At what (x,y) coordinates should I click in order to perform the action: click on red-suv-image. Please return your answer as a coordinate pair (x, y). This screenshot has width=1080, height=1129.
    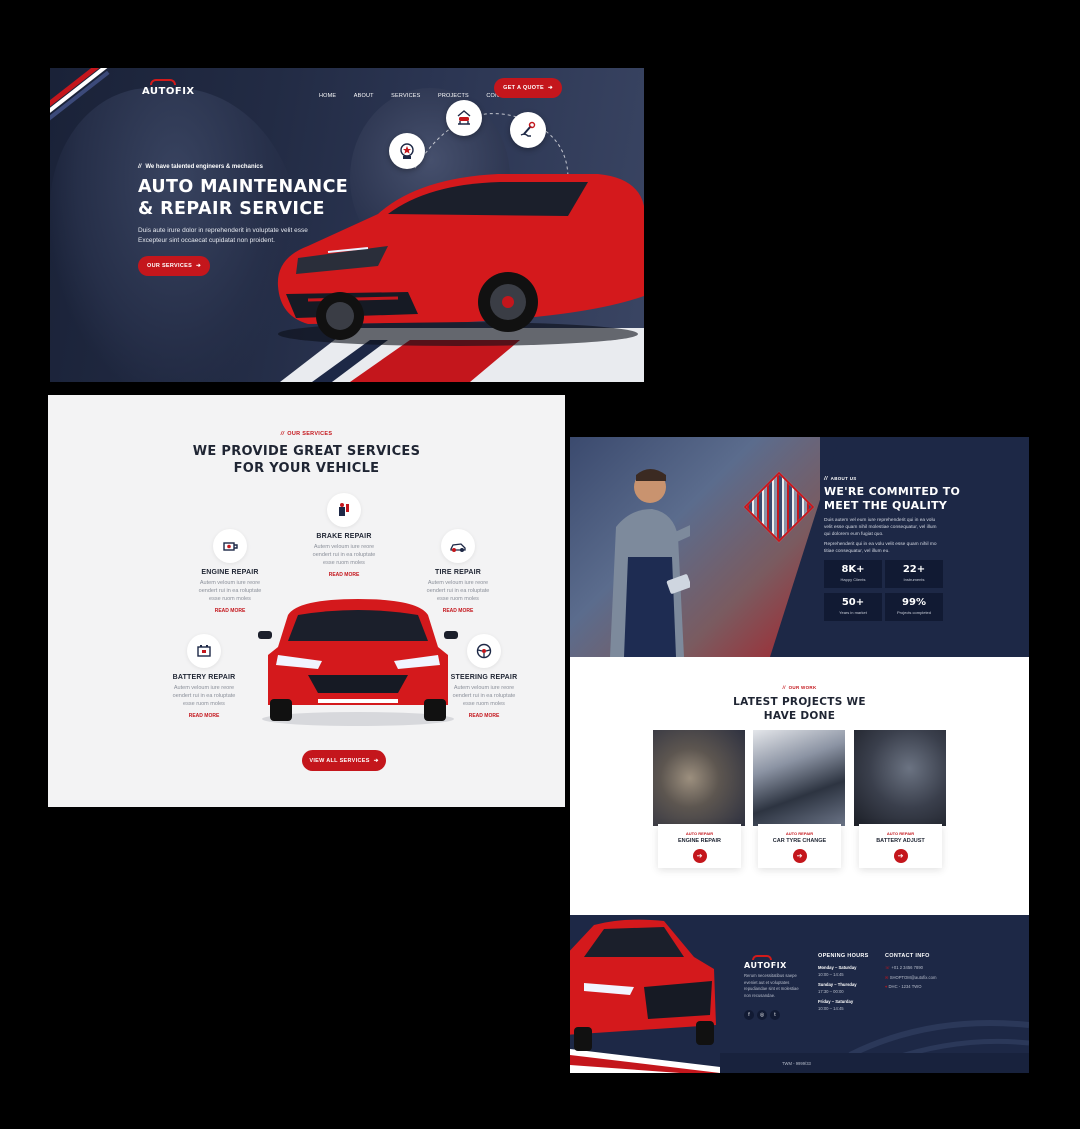
    Looking at the image, I should click on (460, 260).